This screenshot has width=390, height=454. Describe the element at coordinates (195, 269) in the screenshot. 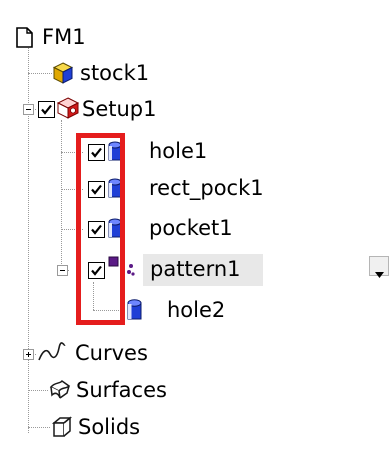

I see `tree-node-label: pattern1` at that location.